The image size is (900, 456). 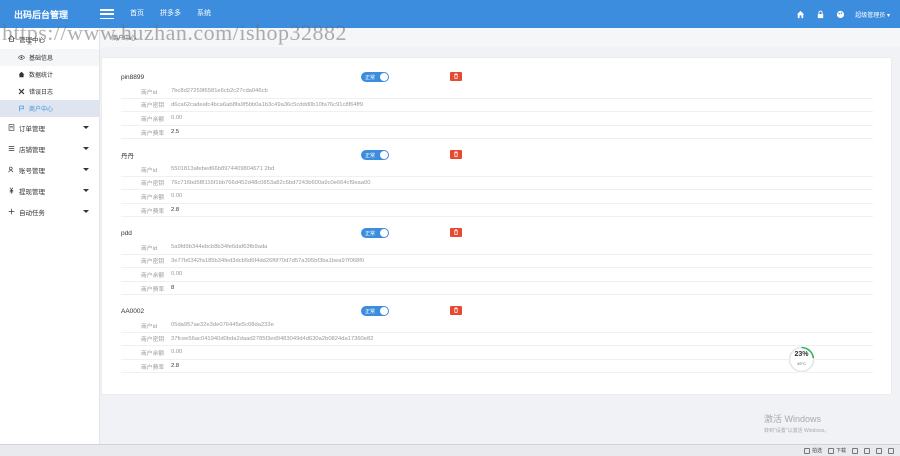 I want to click on tab-merchant-center: 商户中心, so click(x=124, y=37).